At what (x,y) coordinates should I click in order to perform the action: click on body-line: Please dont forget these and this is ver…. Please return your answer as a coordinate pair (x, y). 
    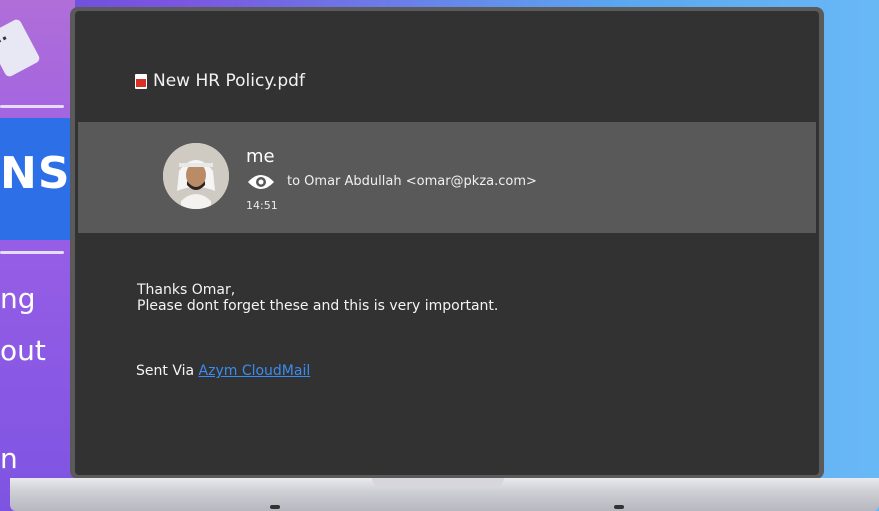
    Looking at the image, I should click on (318, 306).